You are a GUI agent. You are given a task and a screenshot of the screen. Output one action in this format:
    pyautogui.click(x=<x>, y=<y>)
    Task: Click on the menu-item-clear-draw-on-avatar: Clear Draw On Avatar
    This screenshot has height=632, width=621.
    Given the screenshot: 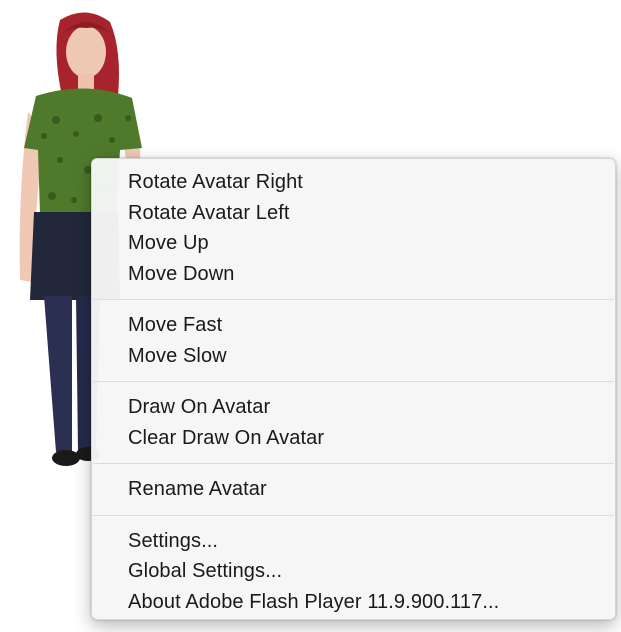 What is the action you would take?
    pyautogui.click(x=353, y=438)
    